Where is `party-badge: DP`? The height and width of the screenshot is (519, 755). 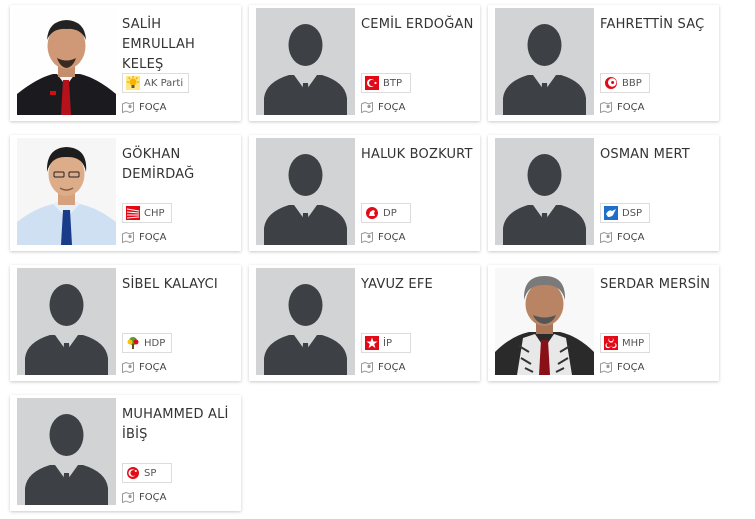 party-badge: DP is located at coordinates (386, 213).